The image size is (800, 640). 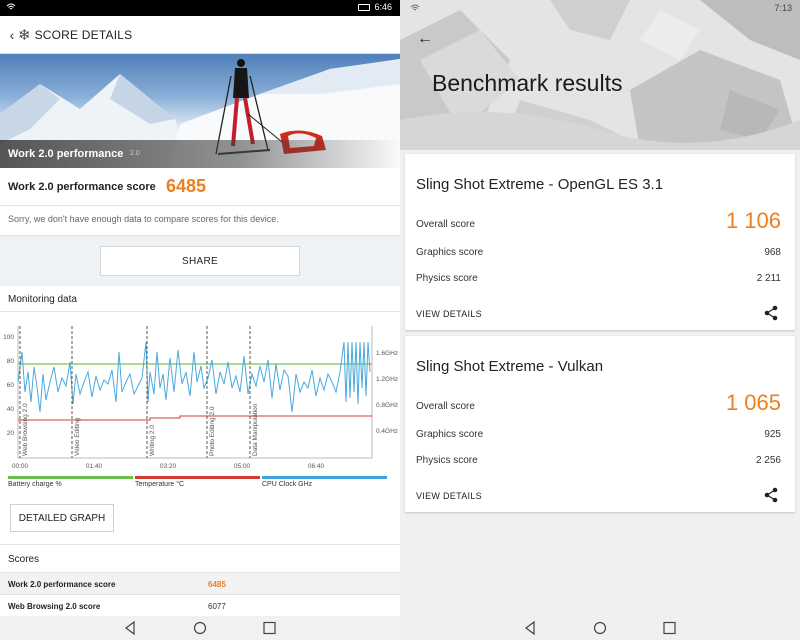 What do you see at coordinates (42, 299) in the screenshot?
I see `monitoring-title: Monitoring data` at bounding box center [42, 299].